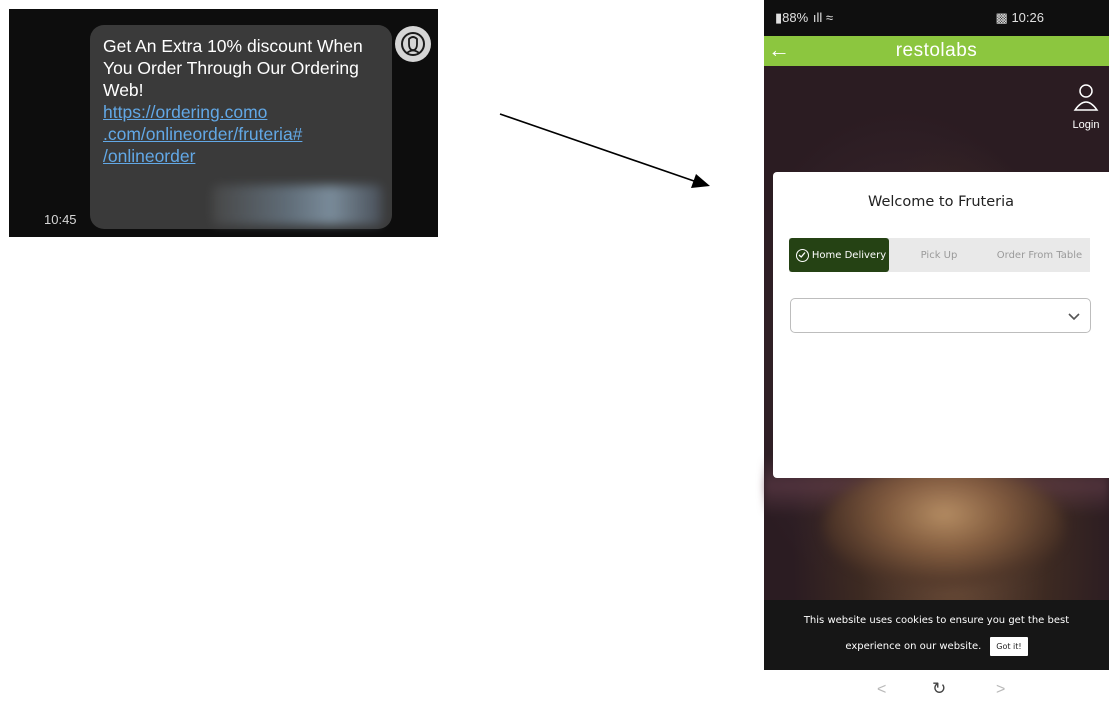 Image resolution: width=1109 pixels, height=709 pixels. What do you see at coordinates (203, 134) in the screenshot?
I see `sms-link-line-2: .com/onlineorder/fruteria#` at bounding box center [203, 134].